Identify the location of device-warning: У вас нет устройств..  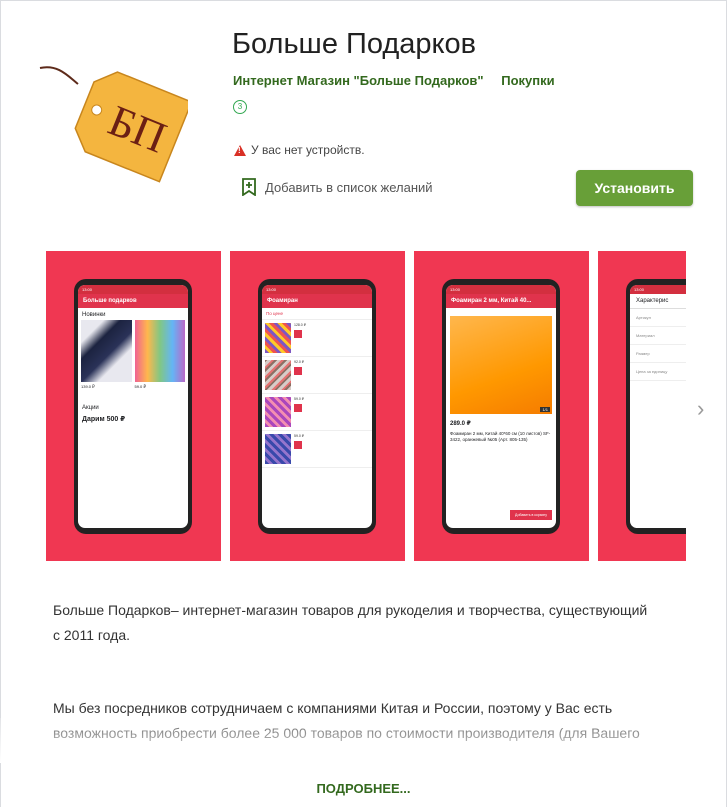
(299, 150).